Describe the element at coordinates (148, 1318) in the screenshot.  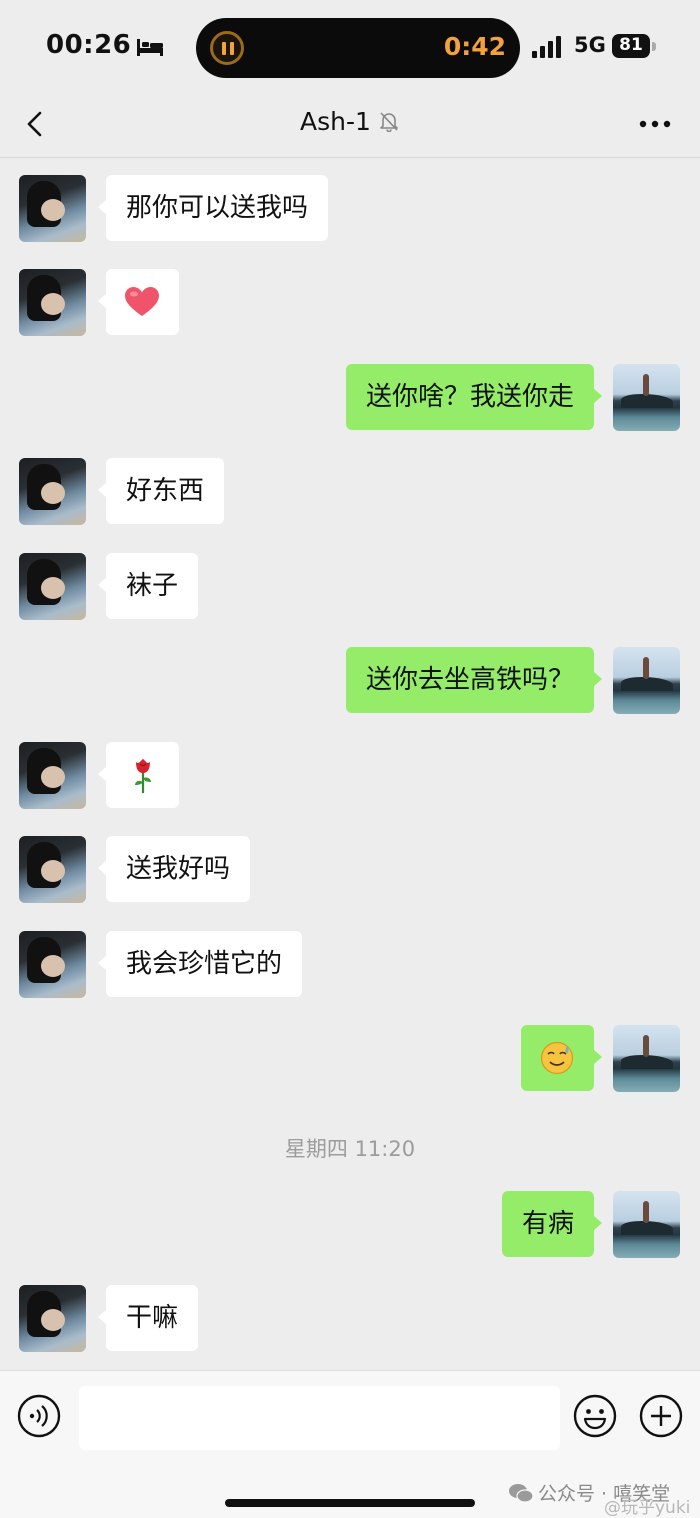
I see `message-bubble: 干嘛` at that location.